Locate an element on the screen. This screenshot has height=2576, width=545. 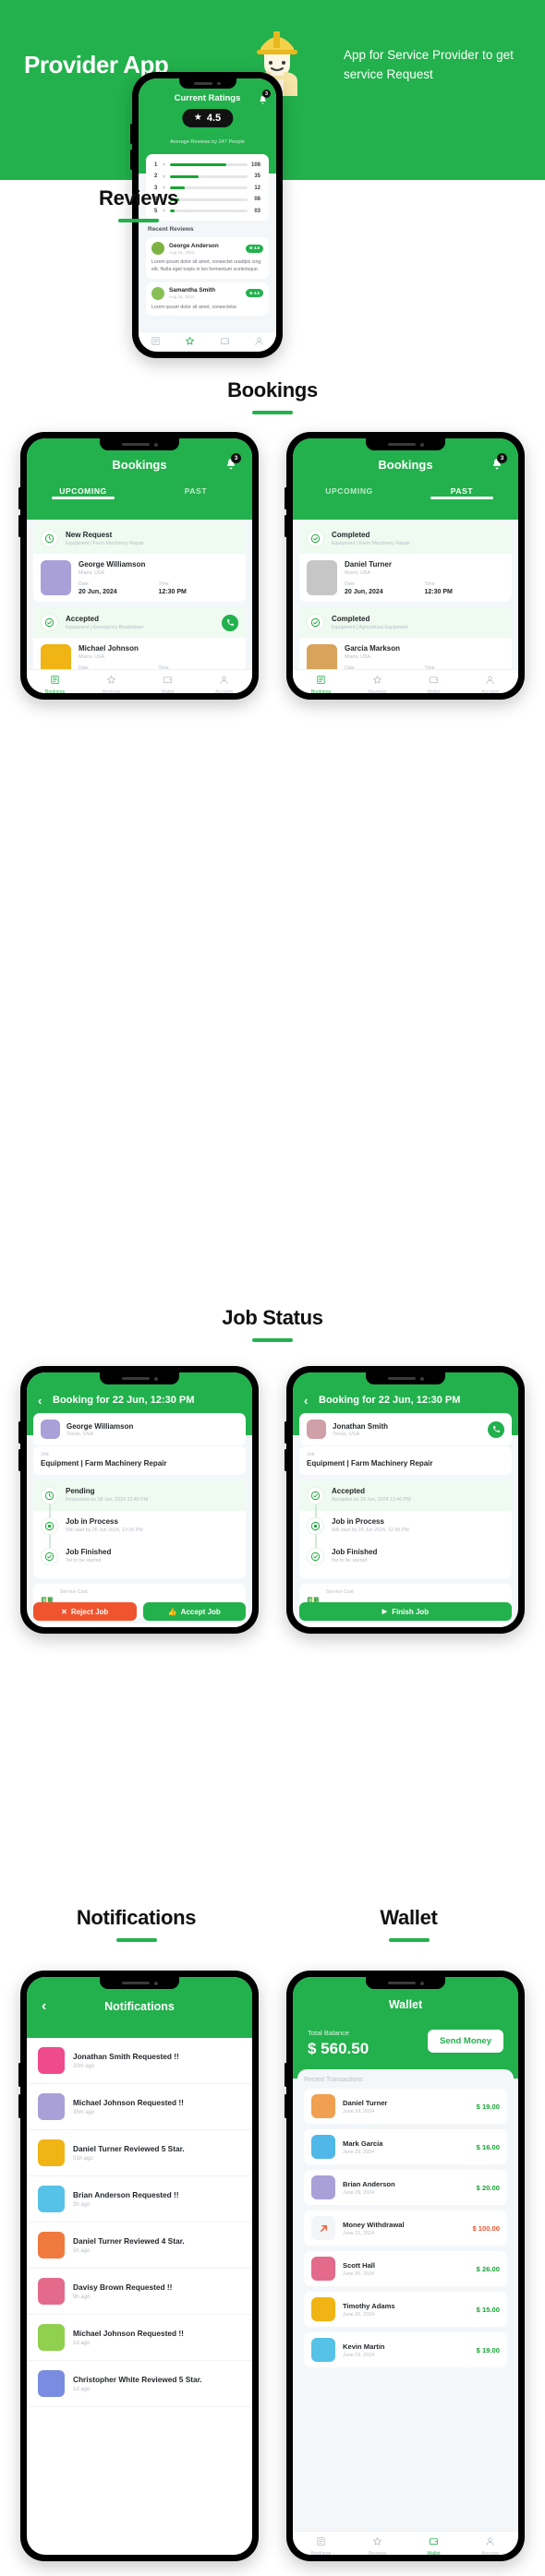
accept-job-label: Accept Job is located at coordinates (200, 1612).